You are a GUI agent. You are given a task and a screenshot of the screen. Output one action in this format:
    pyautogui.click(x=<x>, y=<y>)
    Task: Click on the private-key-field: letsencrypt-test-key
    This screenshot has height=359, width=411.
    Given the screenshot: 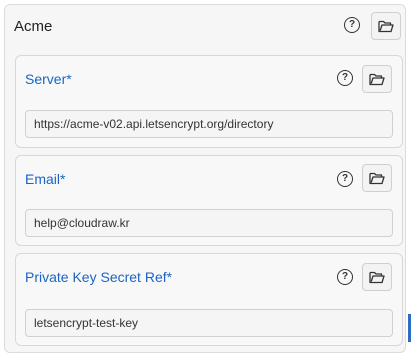 What is the action you would take?
    pyautogui.click(x=209, y=323)
    